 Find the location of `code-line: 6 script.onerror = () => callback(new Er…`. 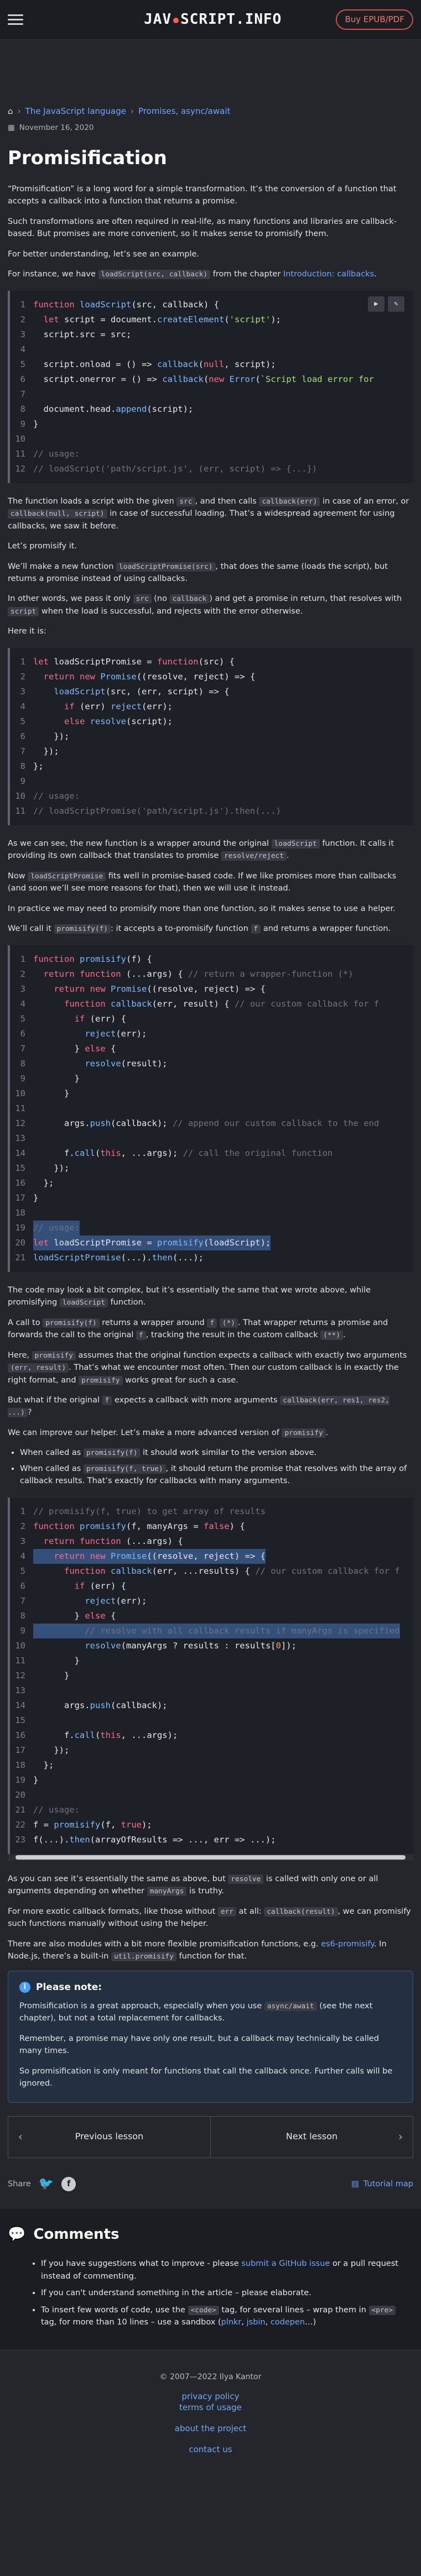

code-line: 6 script.onerror = () => callback(new Er… is located at coordinates (211, 379).